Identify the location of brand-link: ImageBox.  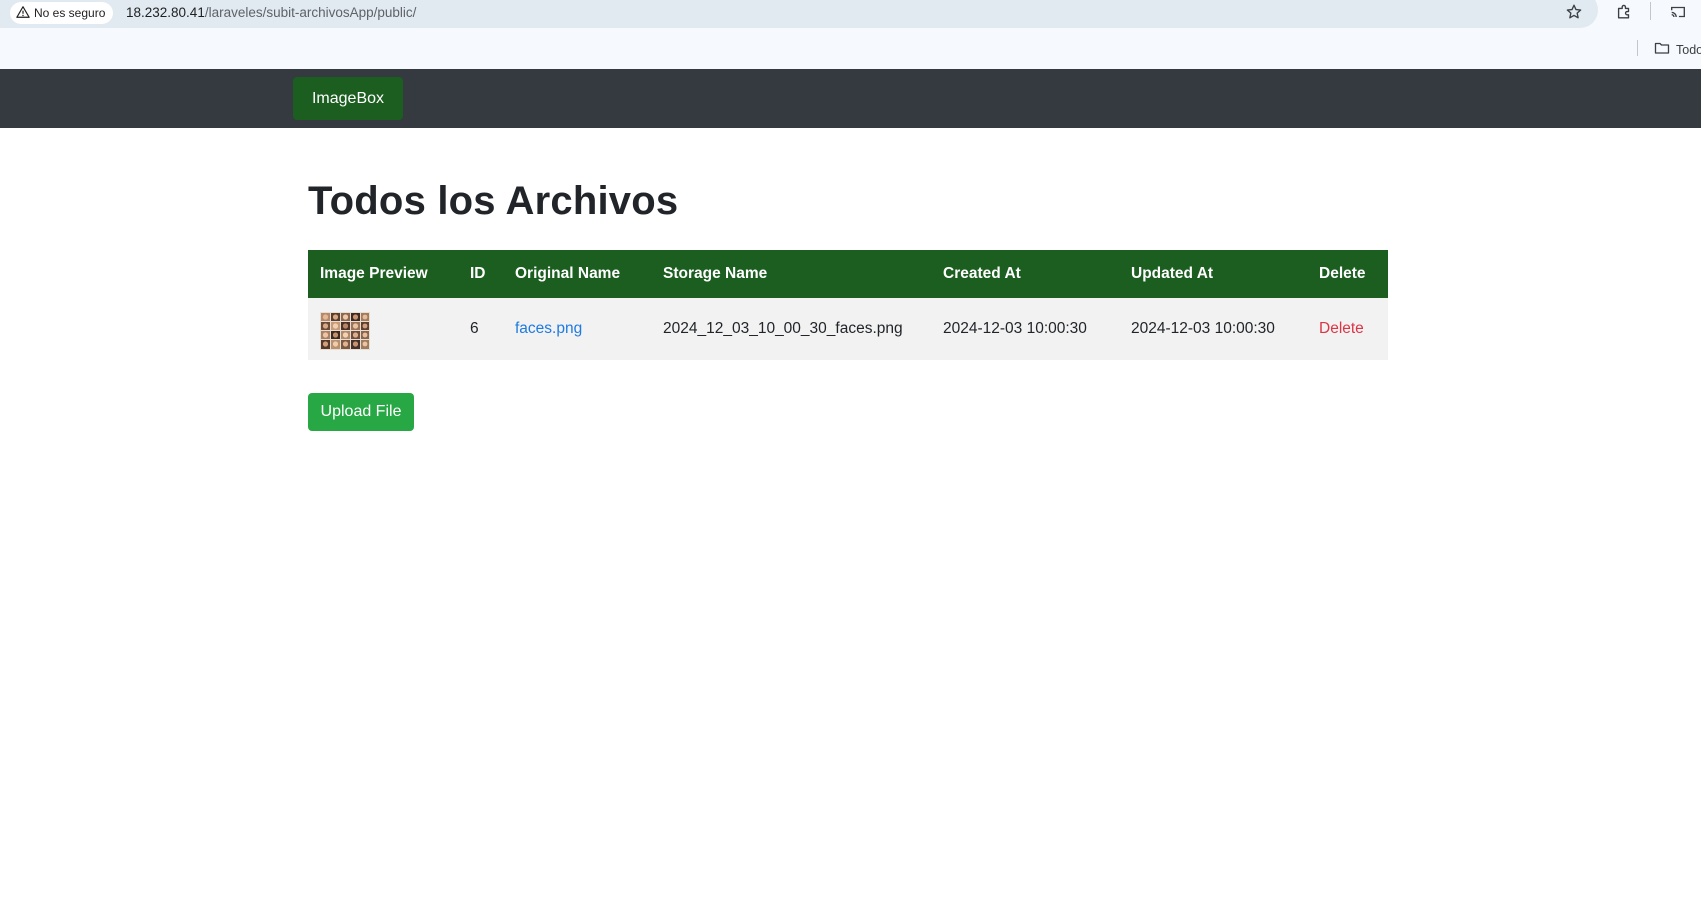
(348, 98).